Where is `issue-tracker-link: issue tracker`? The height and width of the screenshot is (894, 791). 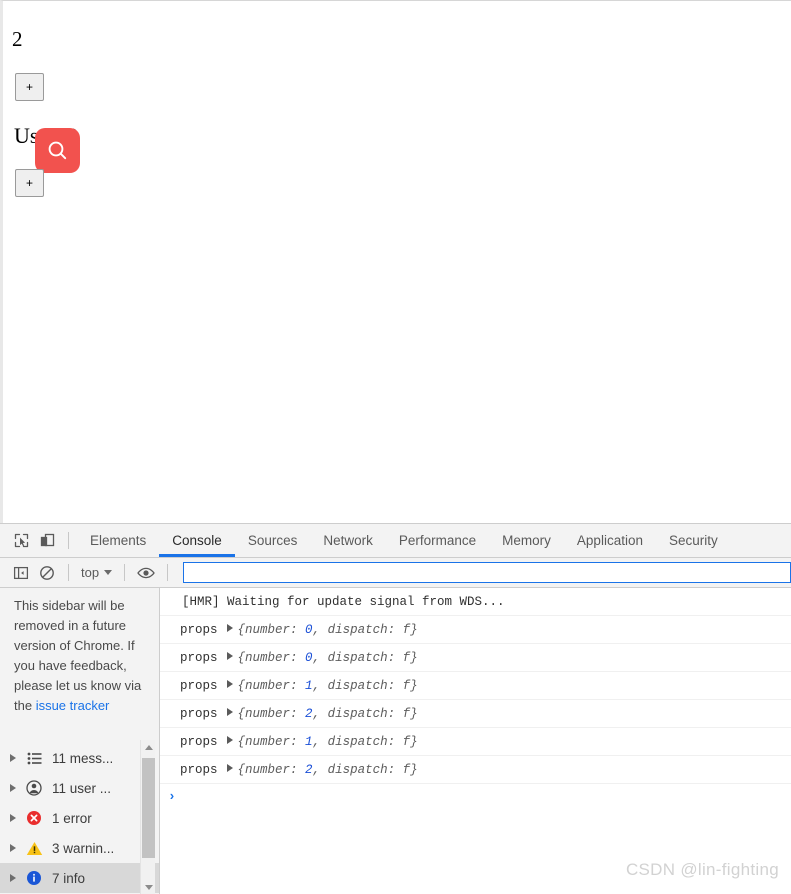
issue-tracker-link: issue tracker is located at coordinates (73, 705).